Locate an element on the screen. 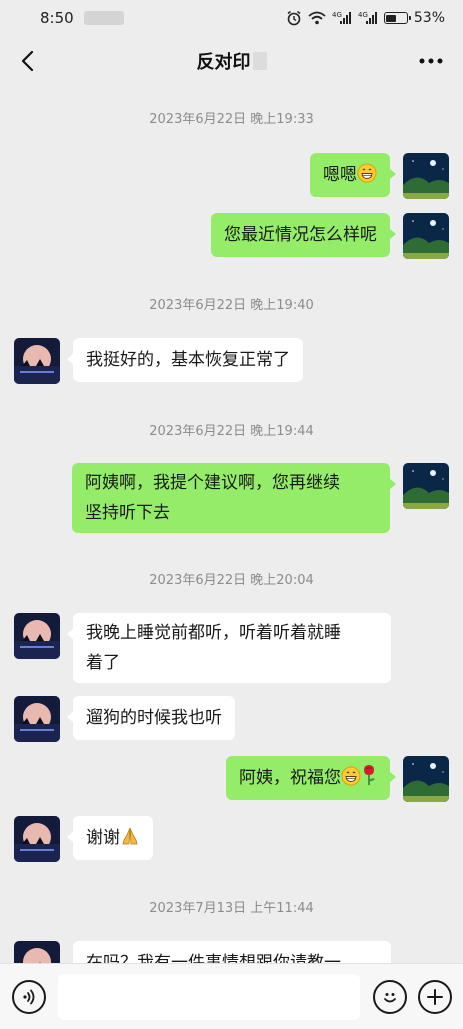  input-bar is located at coordinates (231, 996).